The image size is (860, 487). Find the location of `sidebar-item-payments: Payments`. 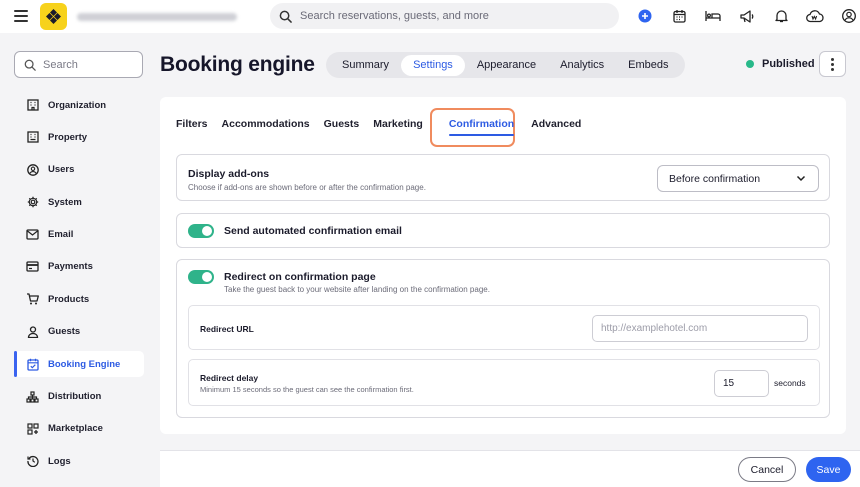

sidebar-item-payments: Payments is located at coordinates (79, 267).